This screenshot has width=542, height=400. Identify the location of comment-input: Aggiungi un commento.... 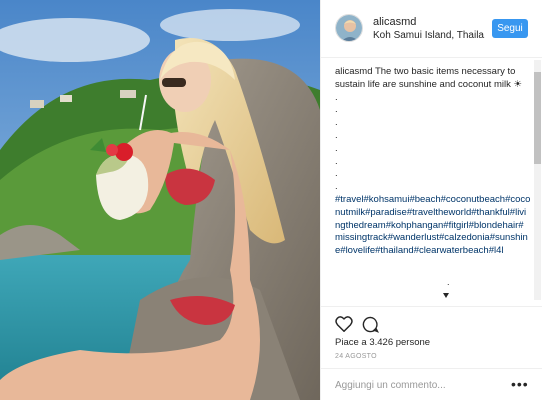
(390, 385).